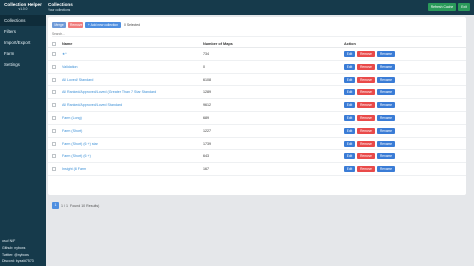 The image size is (474, 266). I want to click on table-row: Validation 0 Edit Remove Rename, so click(257, 67).